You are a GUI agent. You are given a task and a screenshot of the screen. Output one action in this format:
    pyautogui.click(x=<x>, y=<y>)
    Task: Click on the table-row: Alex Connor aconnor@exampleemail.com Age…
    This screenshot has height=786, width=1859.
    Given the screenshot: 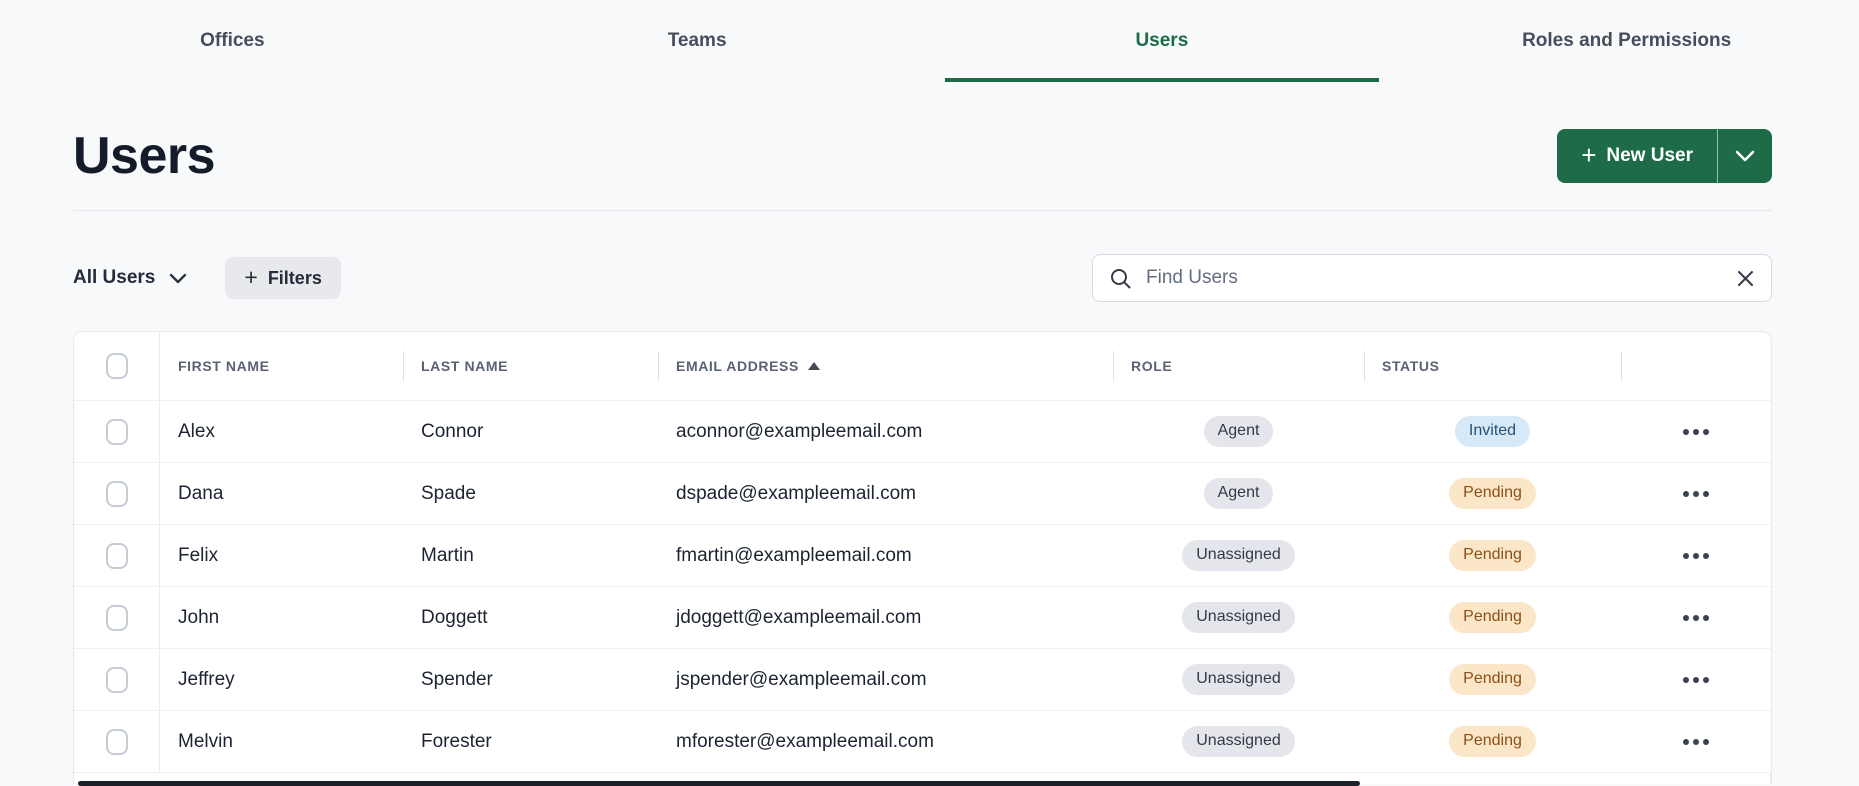 What is the action you would take?
    pyautogui.click(x=922, y=431)
    